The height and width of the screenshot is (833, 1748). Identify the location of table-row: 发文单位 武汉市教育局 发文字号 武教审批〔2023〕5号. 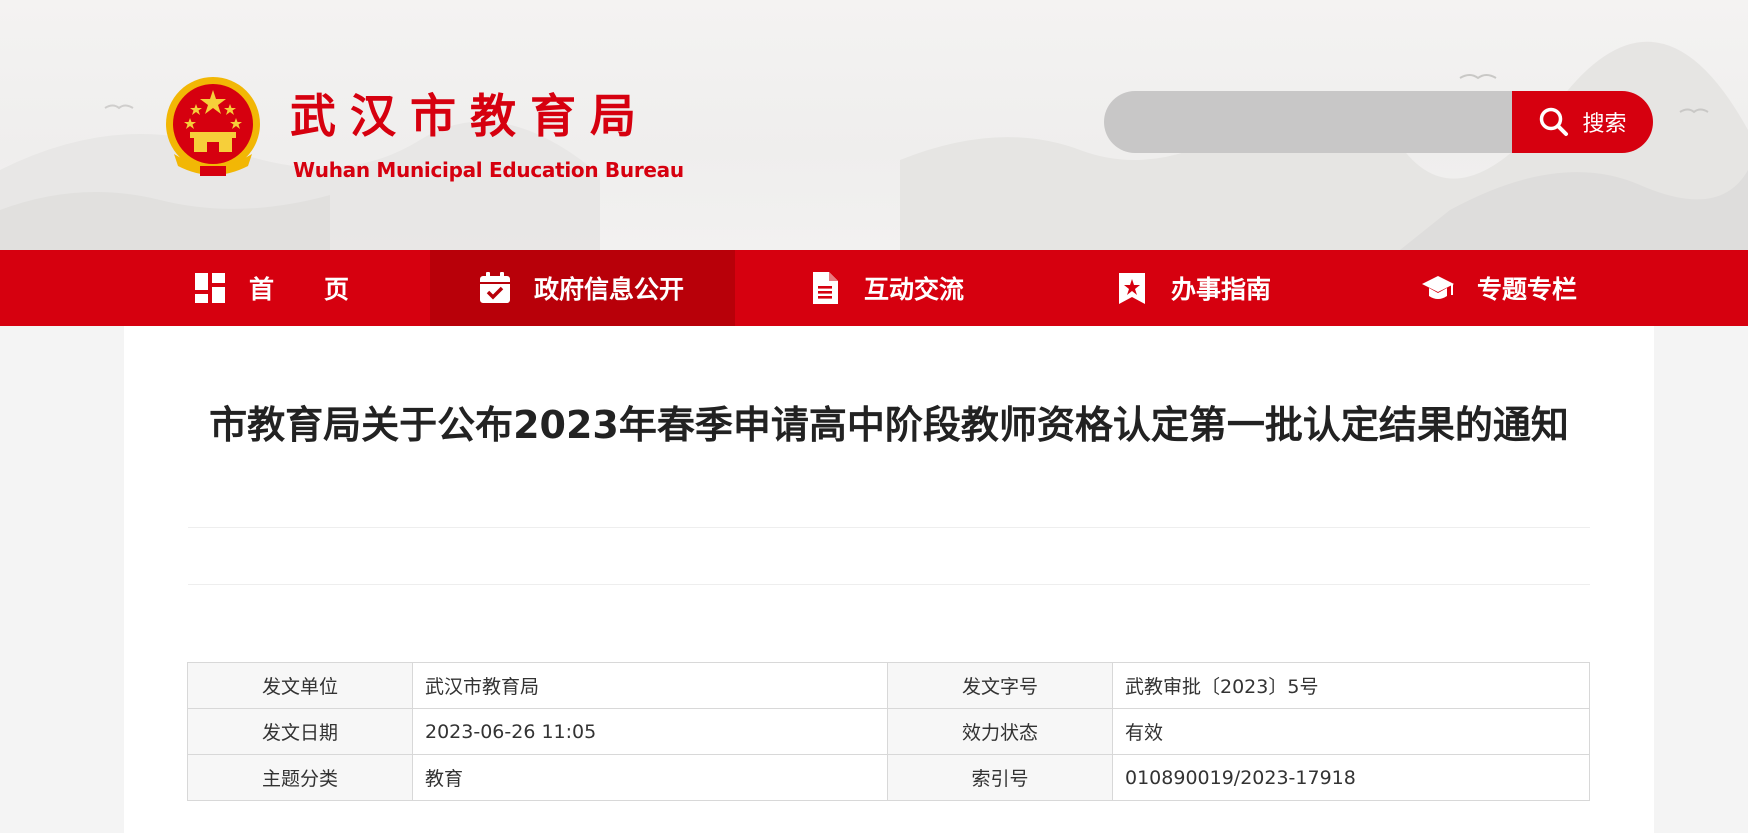
(888, 685).